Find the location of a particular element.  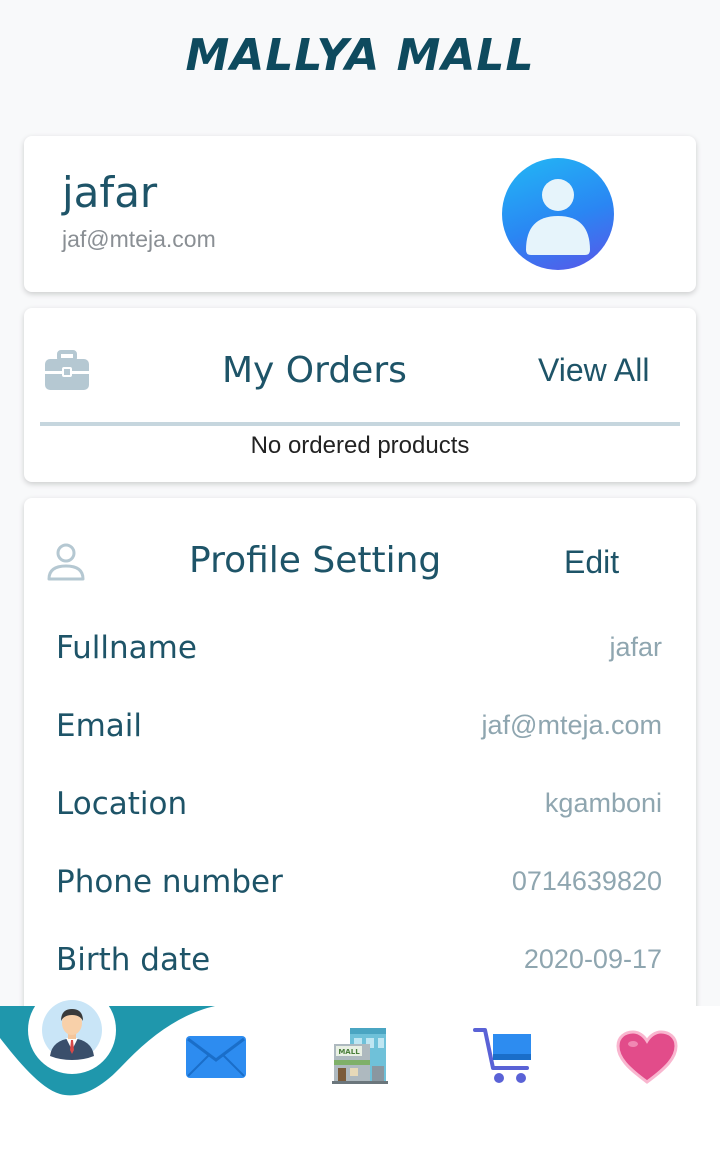

svg-text: MALL is located at coordinates (349, 1052).